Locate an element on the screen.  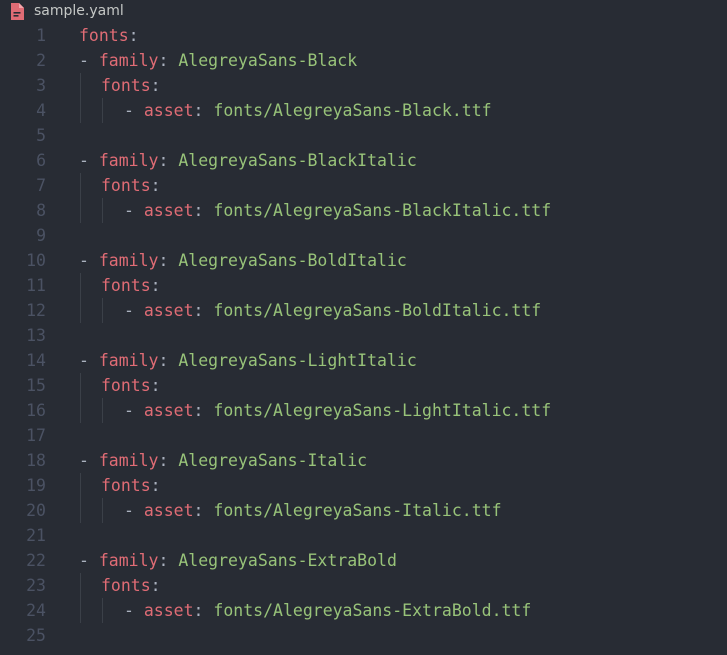
code-line: 20 - asset: fonts/AlegreyaSans-Italic.ttf is located at coordinates (363, 510).